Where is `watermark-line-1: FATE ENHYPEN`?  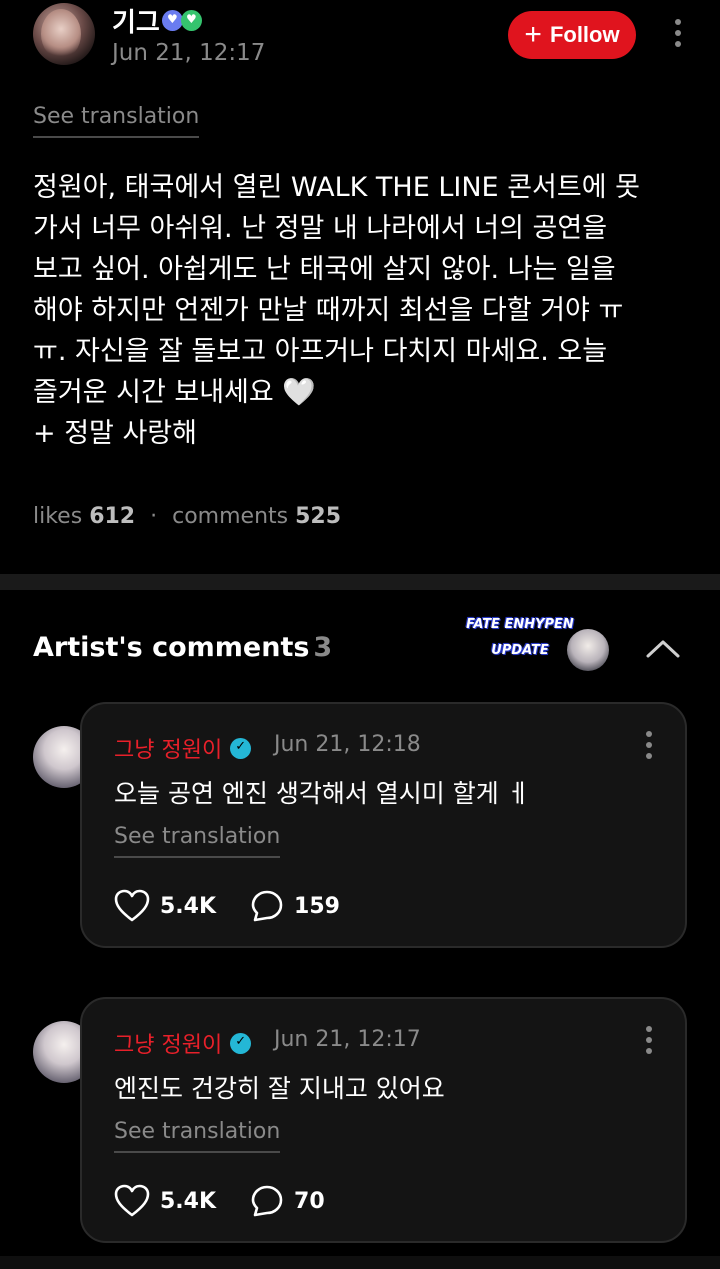
watermark-line-1: FATE ENHYPEN is located at coordinates (520, 624).